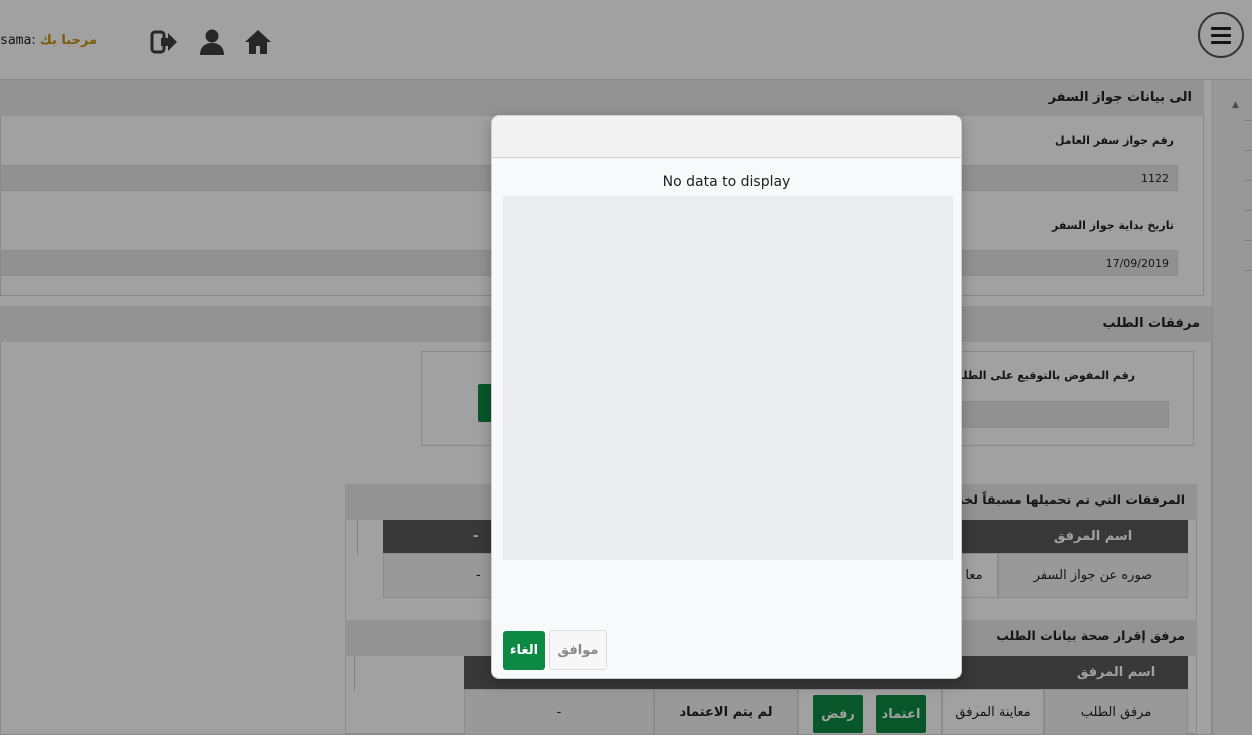 Image resolution: width=1252 pixels, height=735 pixels. I want to click on modal-header, so click(726, 137).